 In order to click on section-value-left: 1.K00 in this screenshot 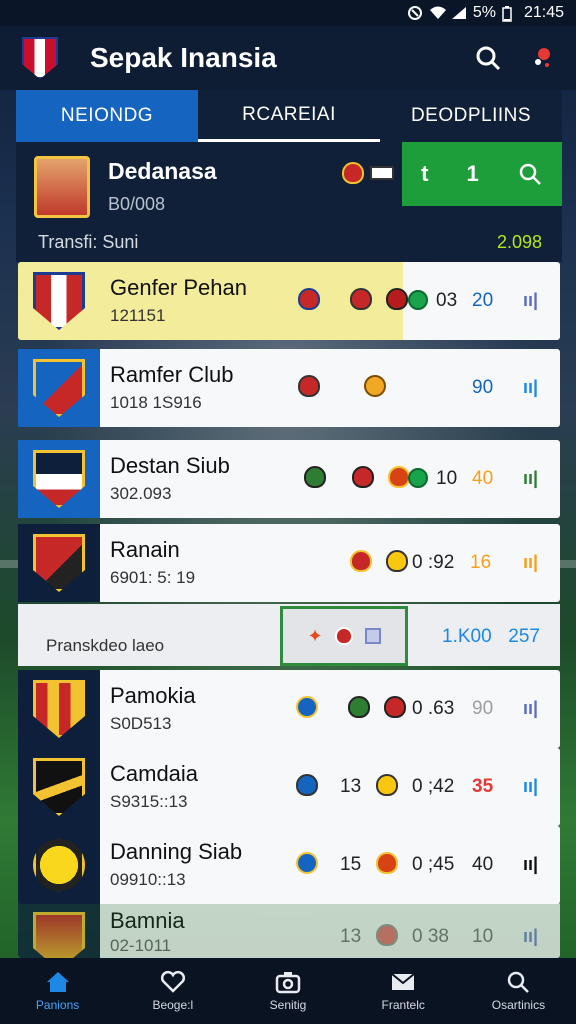, I will do `click(467, 636)`.